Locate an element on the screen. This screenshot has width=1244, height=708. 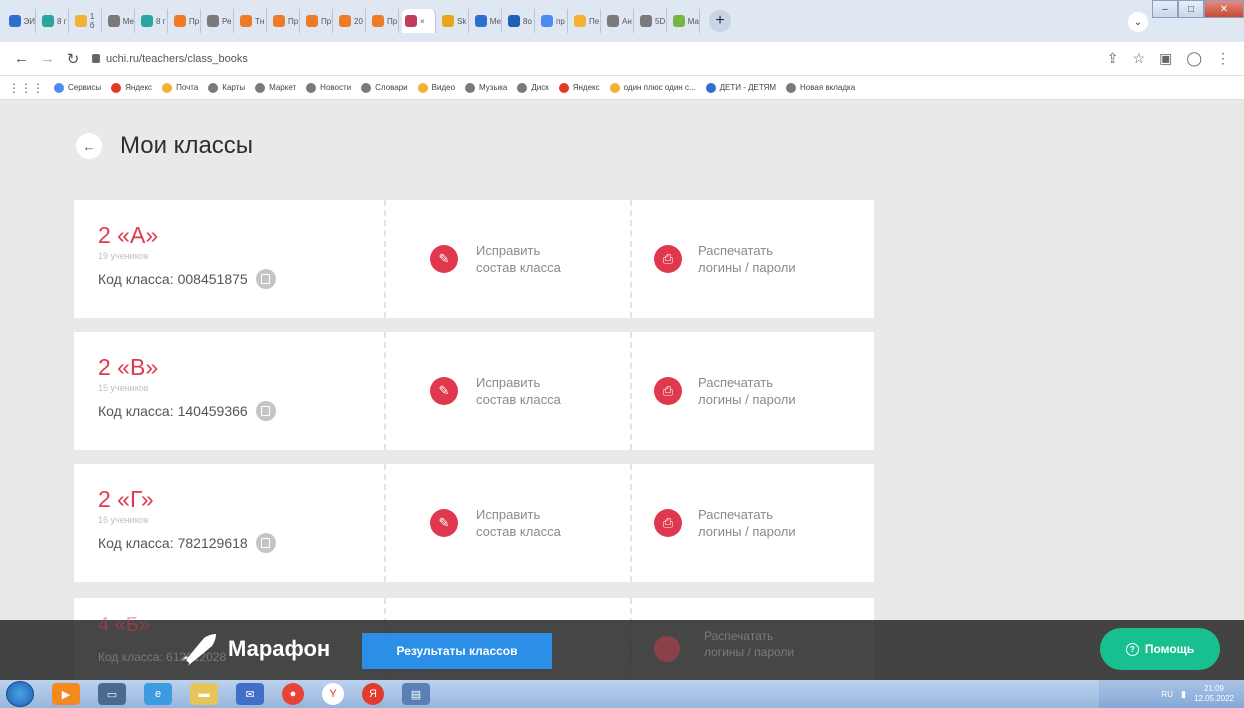
bookmark-item: ДЕТИ - ДЕТЯМ is located at coordinates (740, 87).